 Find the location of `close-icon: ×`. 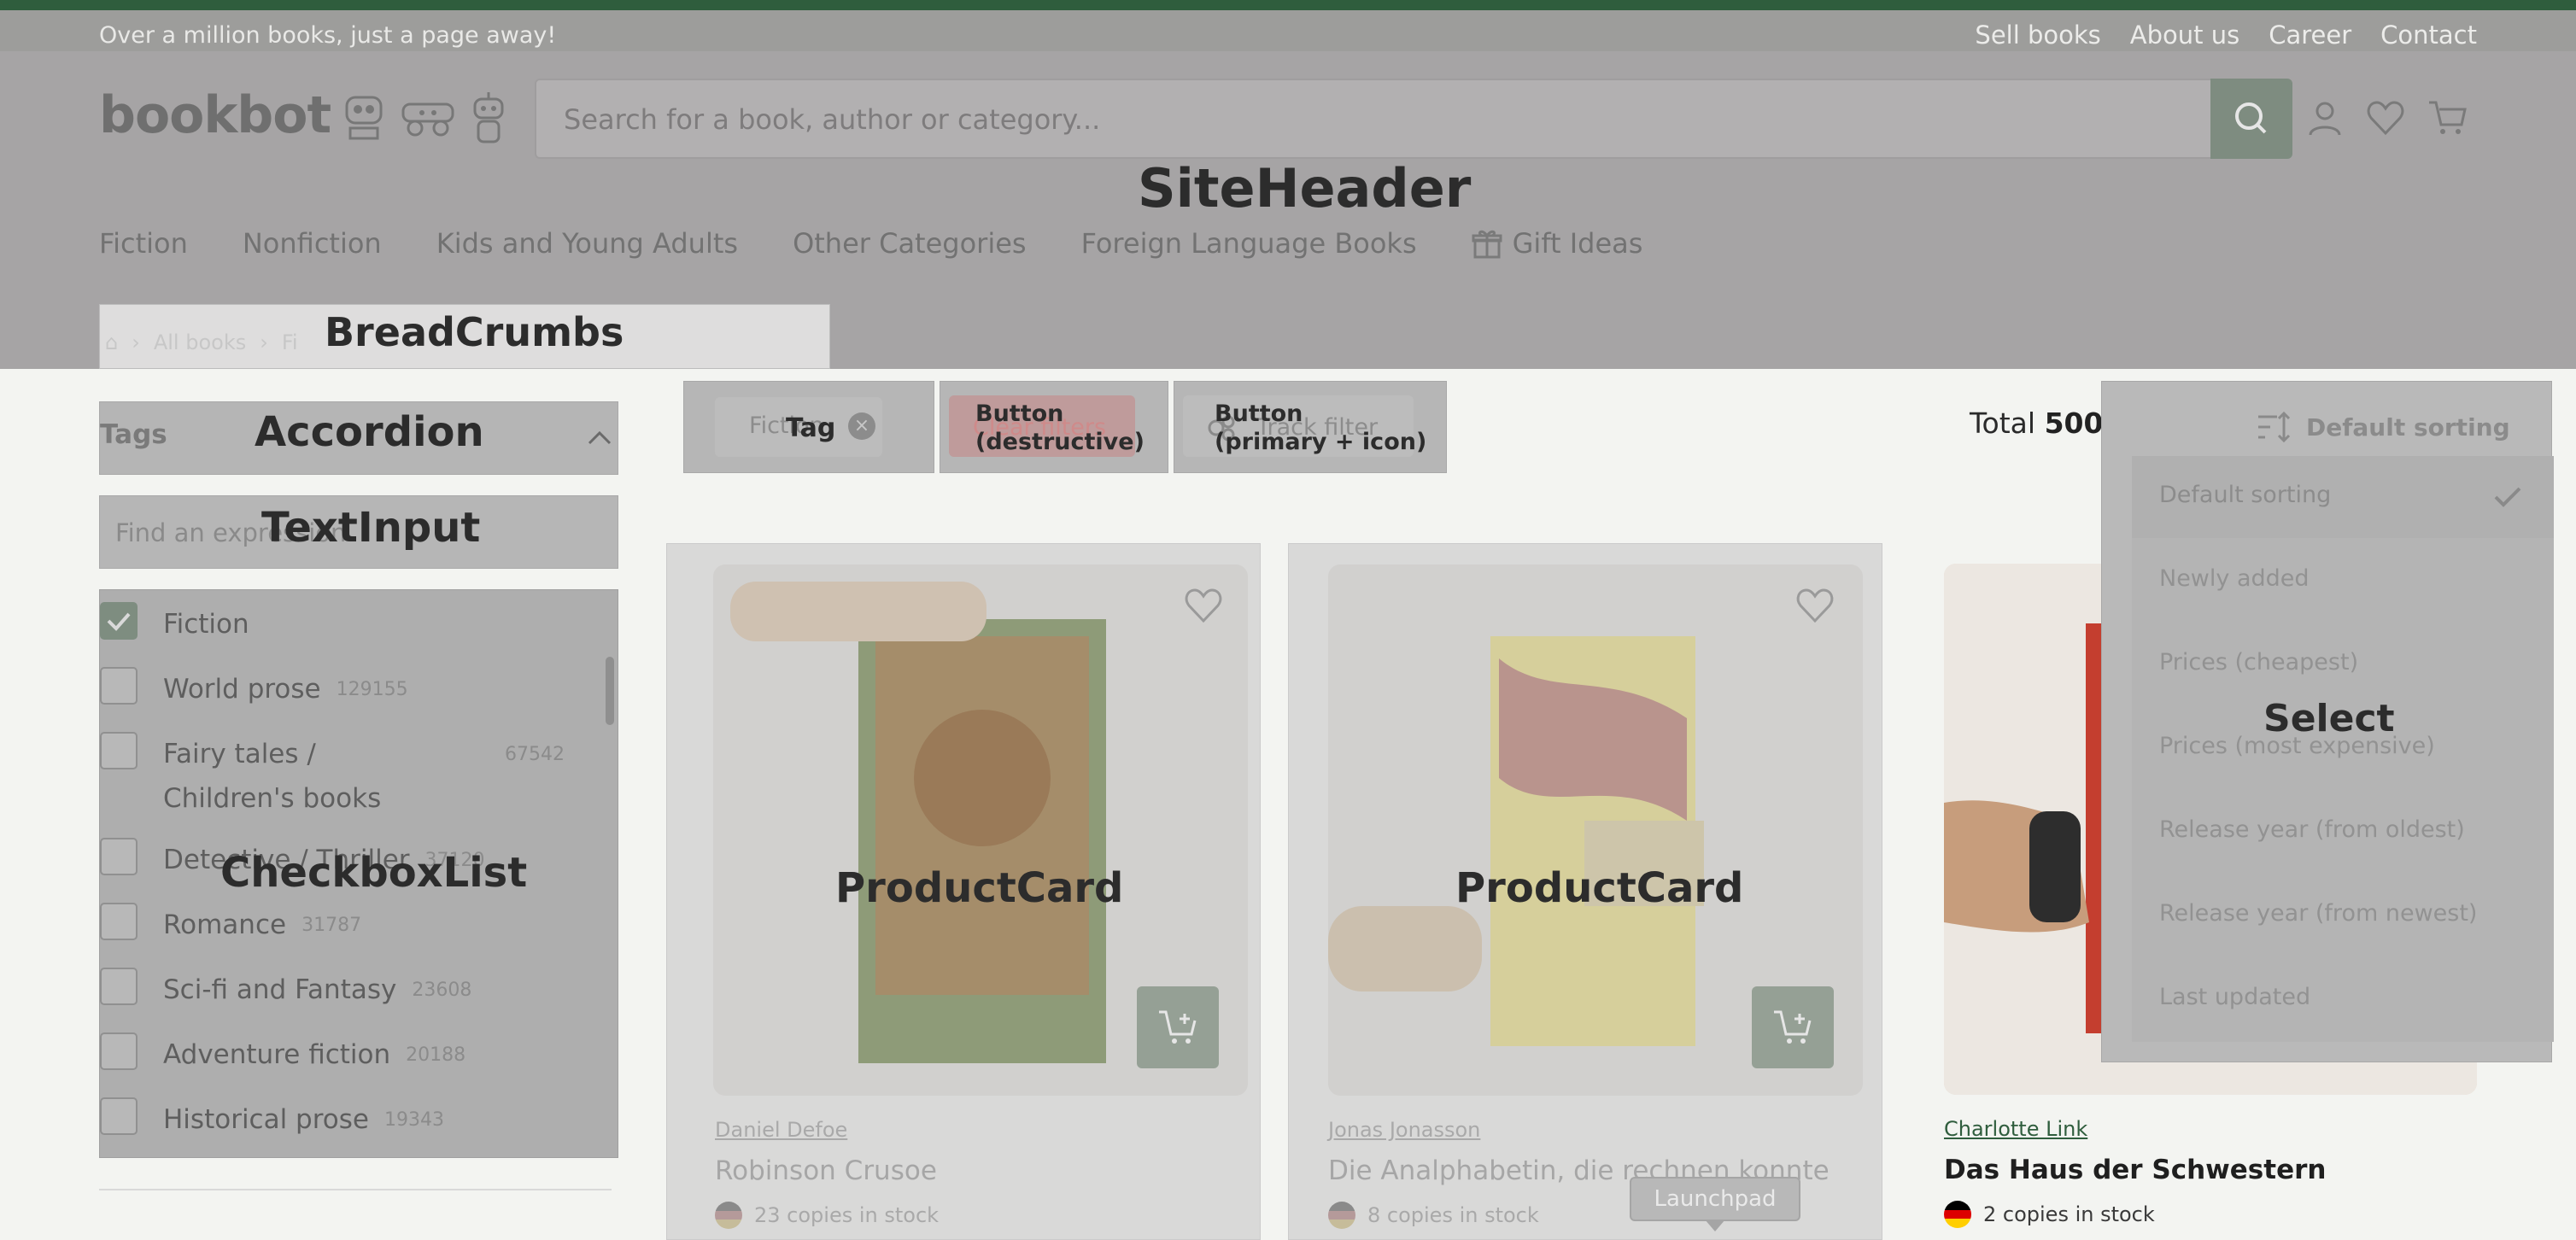

close-icon: × is located at coordinates (861, 426).